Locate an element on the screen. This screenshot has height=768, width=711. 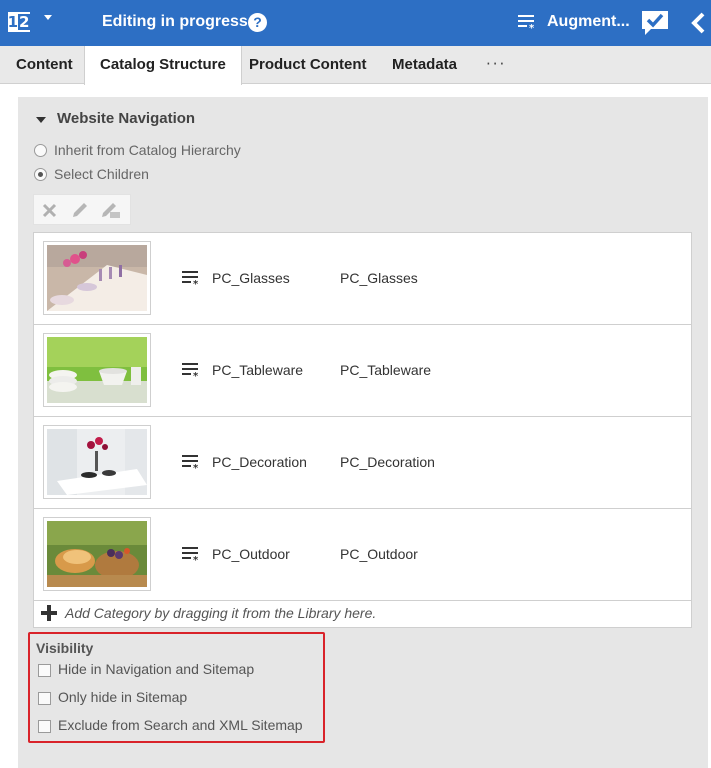
list-item: * PC_Decoration PC_Decoration is located at coordinates (362, 463).